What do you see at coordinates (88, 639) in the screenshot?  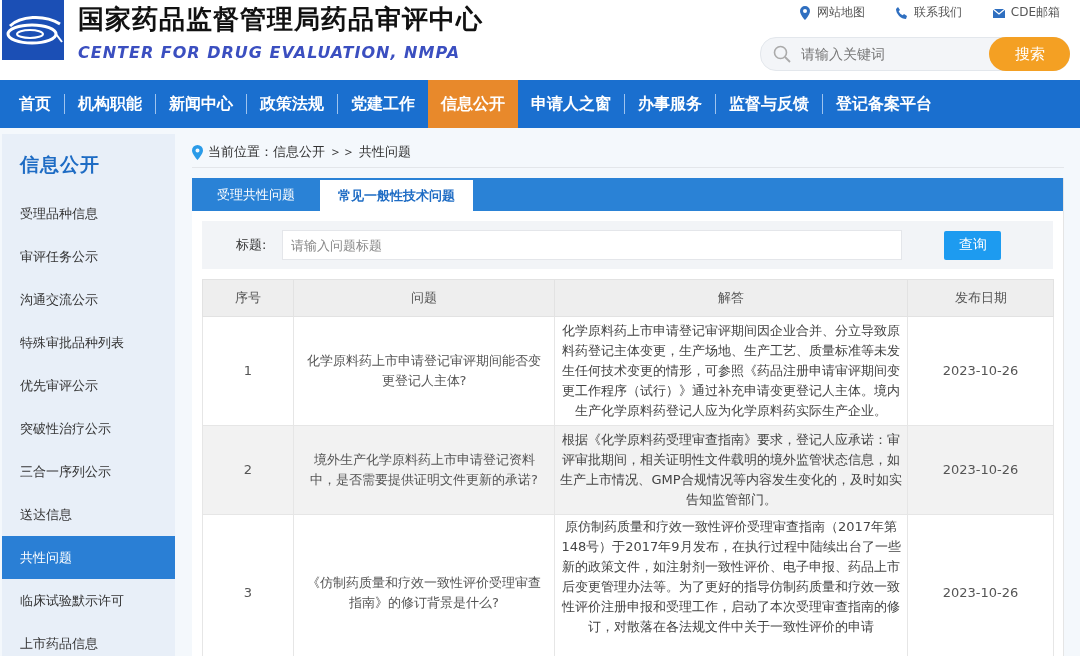 I see `sidebar-item: 上市药品信息` at bounding box center [88, 639].